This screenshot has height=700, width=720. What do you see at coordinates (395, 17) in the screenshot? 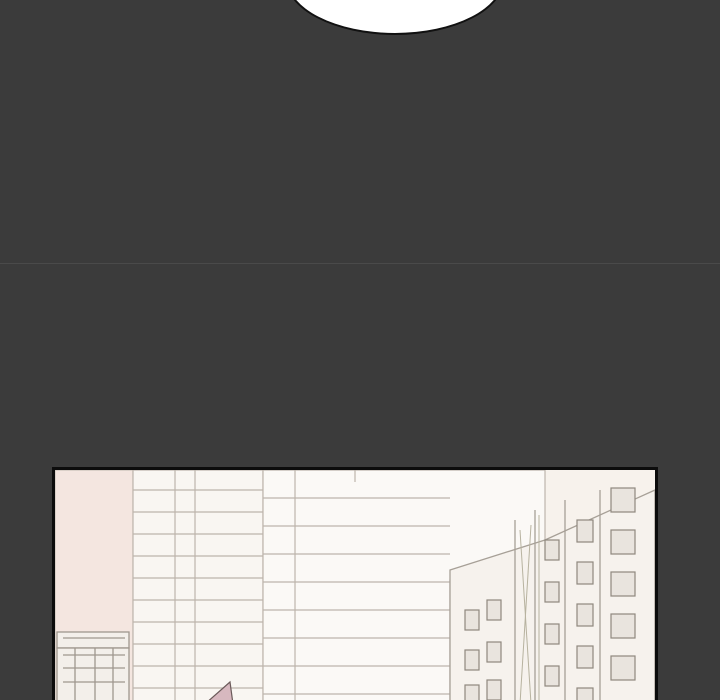
I see `speech-bubble` at bounding box center [395, 17].